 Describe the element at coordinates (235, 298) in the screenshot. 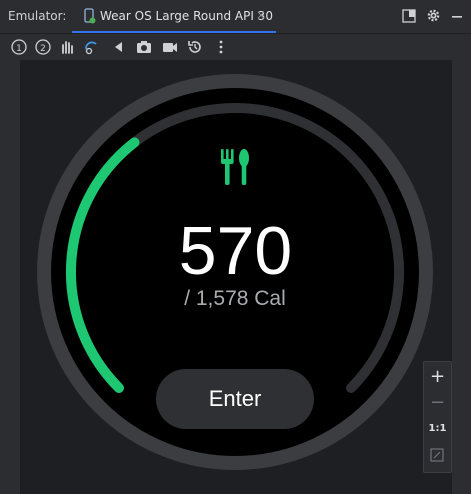

I see `calories-goal: / 1,578 Cal` at that location.